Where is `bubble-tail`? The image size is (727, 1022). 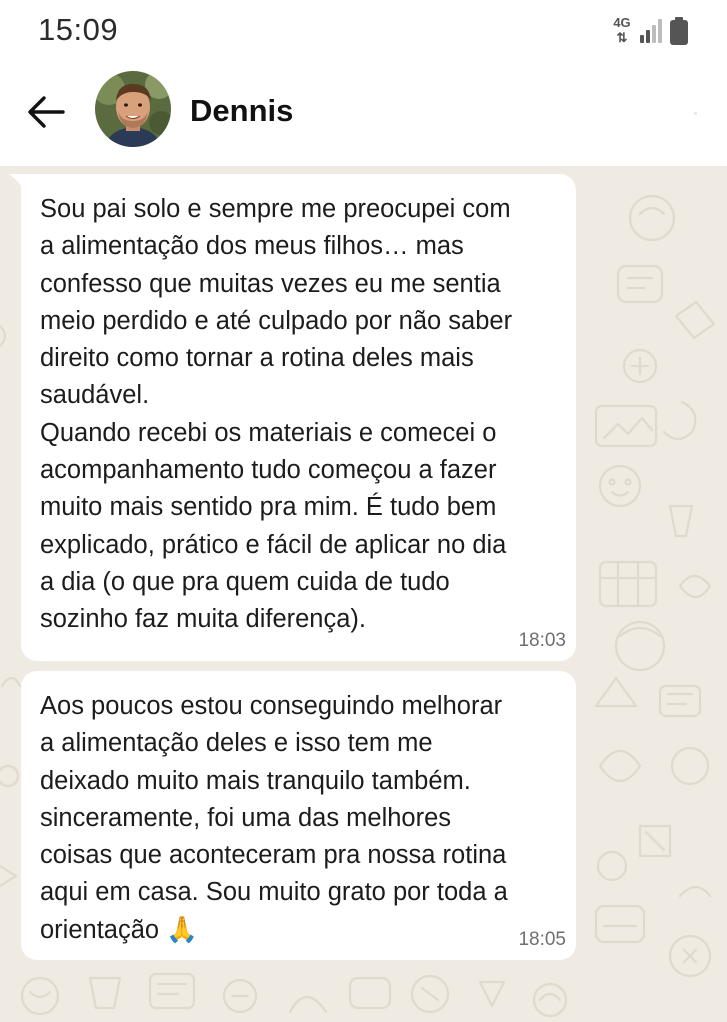
bubble-tail is located at coordinates (16, 181).